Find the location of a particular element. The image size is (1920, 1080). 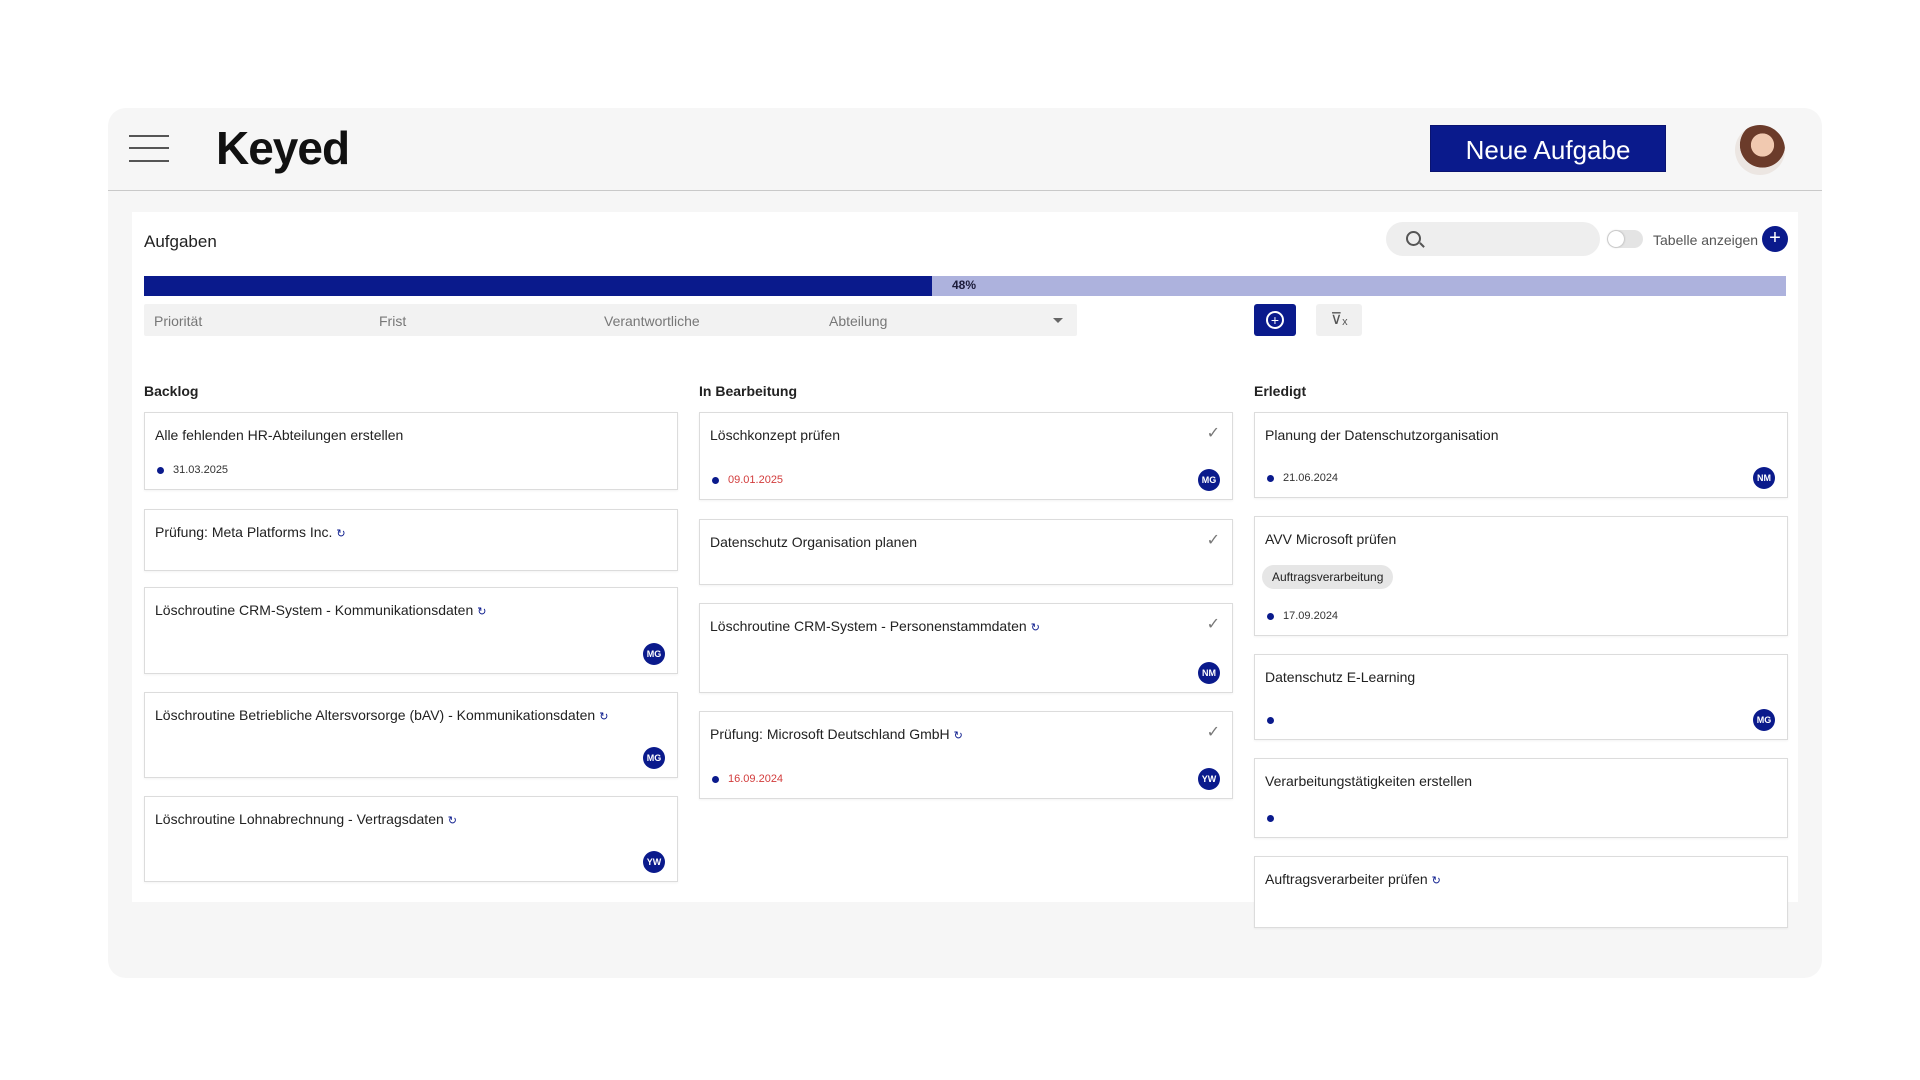

chevron-down-icon is located at coordinates (1058, 320).